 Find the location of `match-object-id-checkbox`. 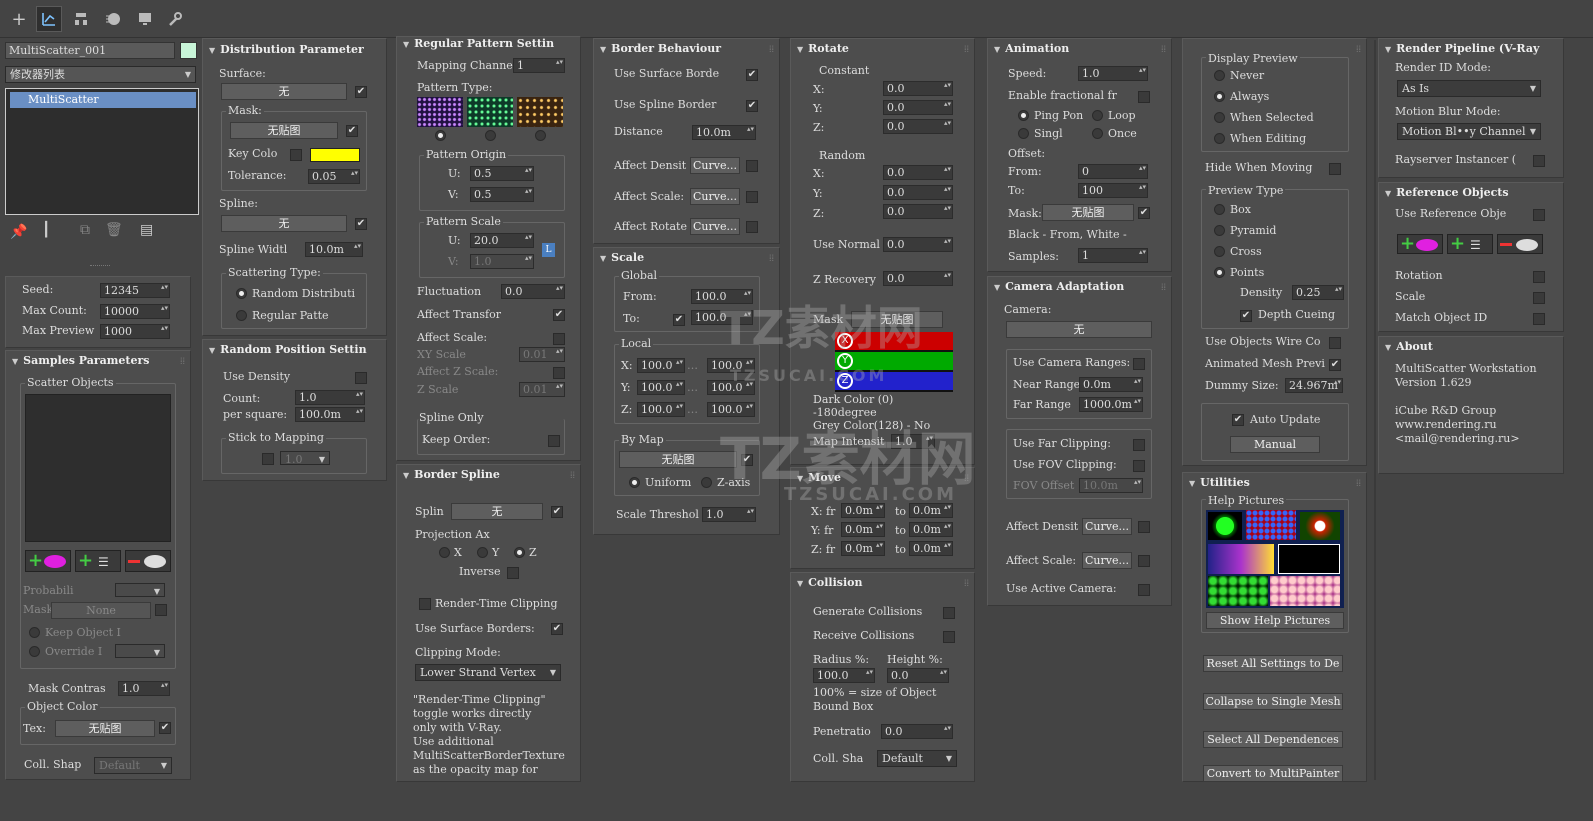

match-object-id-checkbox is located at coordinates (1539, 319).